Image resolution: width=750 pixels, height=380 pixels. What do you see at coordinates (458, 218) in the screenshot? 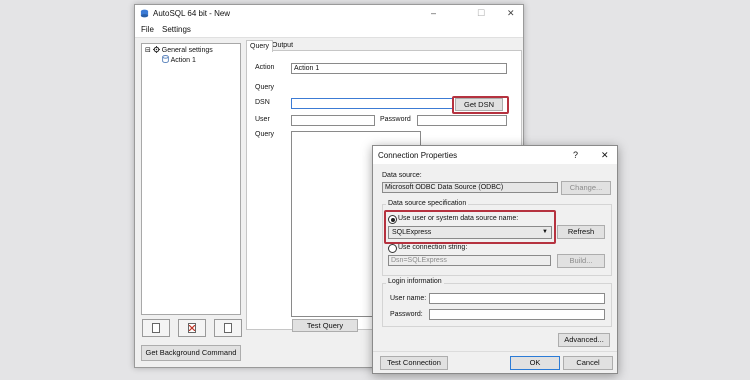
I see `use-dsn-label: Use user or system data source name:` at bounding box center [458, 218].